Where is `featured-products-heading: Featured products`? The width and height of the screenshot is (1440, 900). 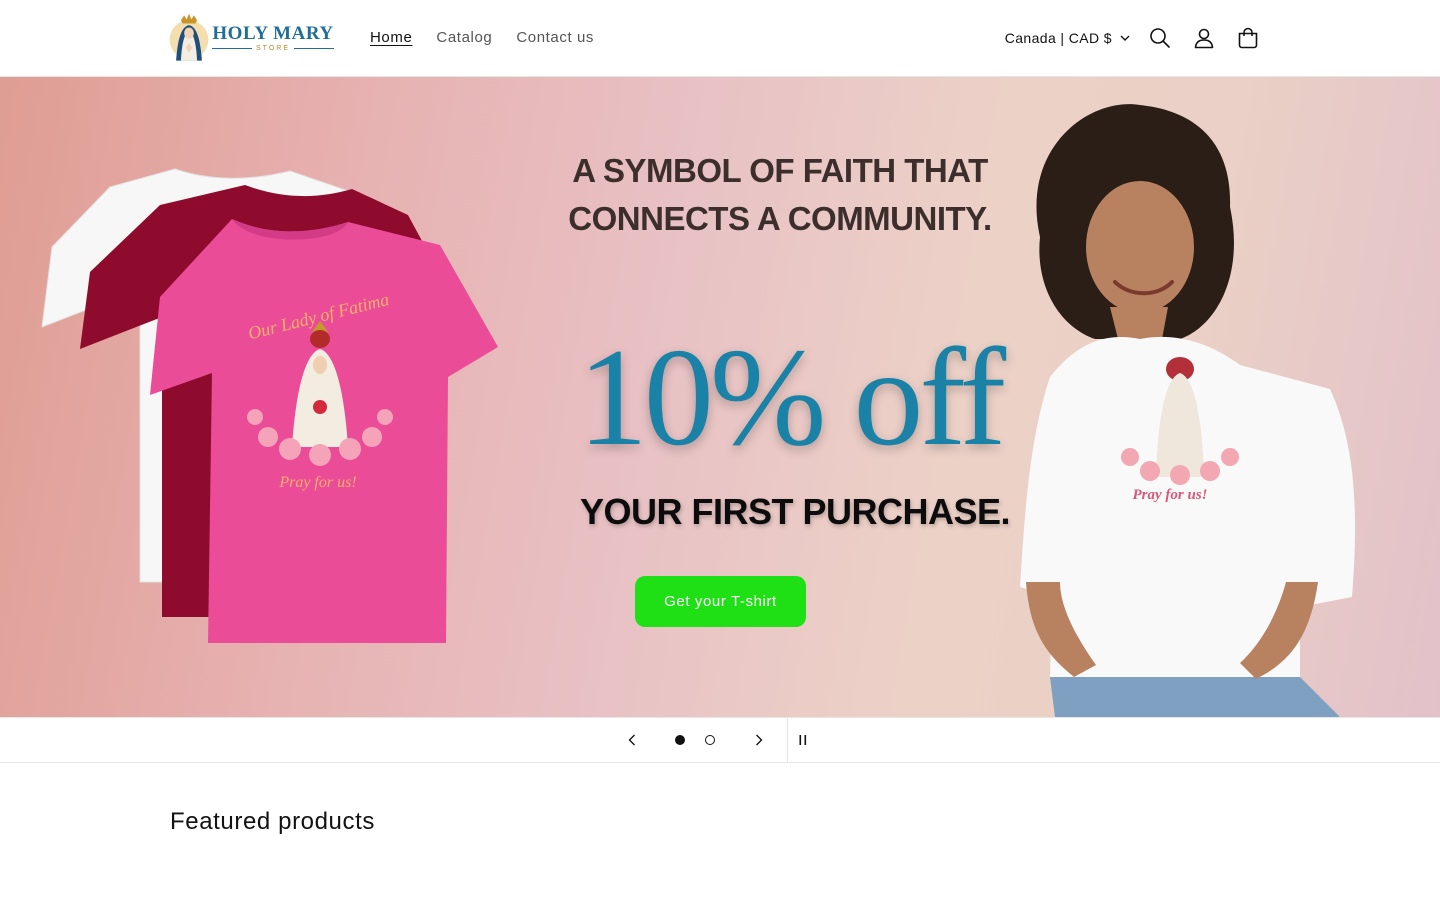
featured-products-heading: Featured products is located at coordinates (272, 821).